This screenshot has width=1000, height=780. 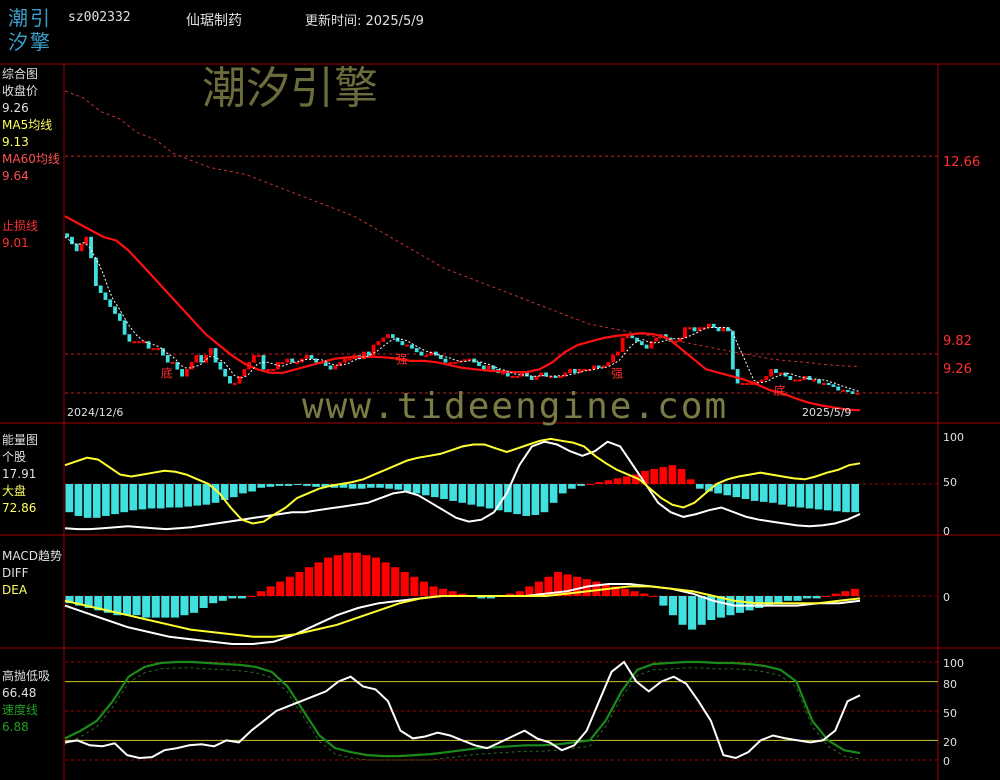 What do you see at coordinates (617, 373) in the screenshot?
I see `signal-annotation: 强` at bounding box center [617, 373].